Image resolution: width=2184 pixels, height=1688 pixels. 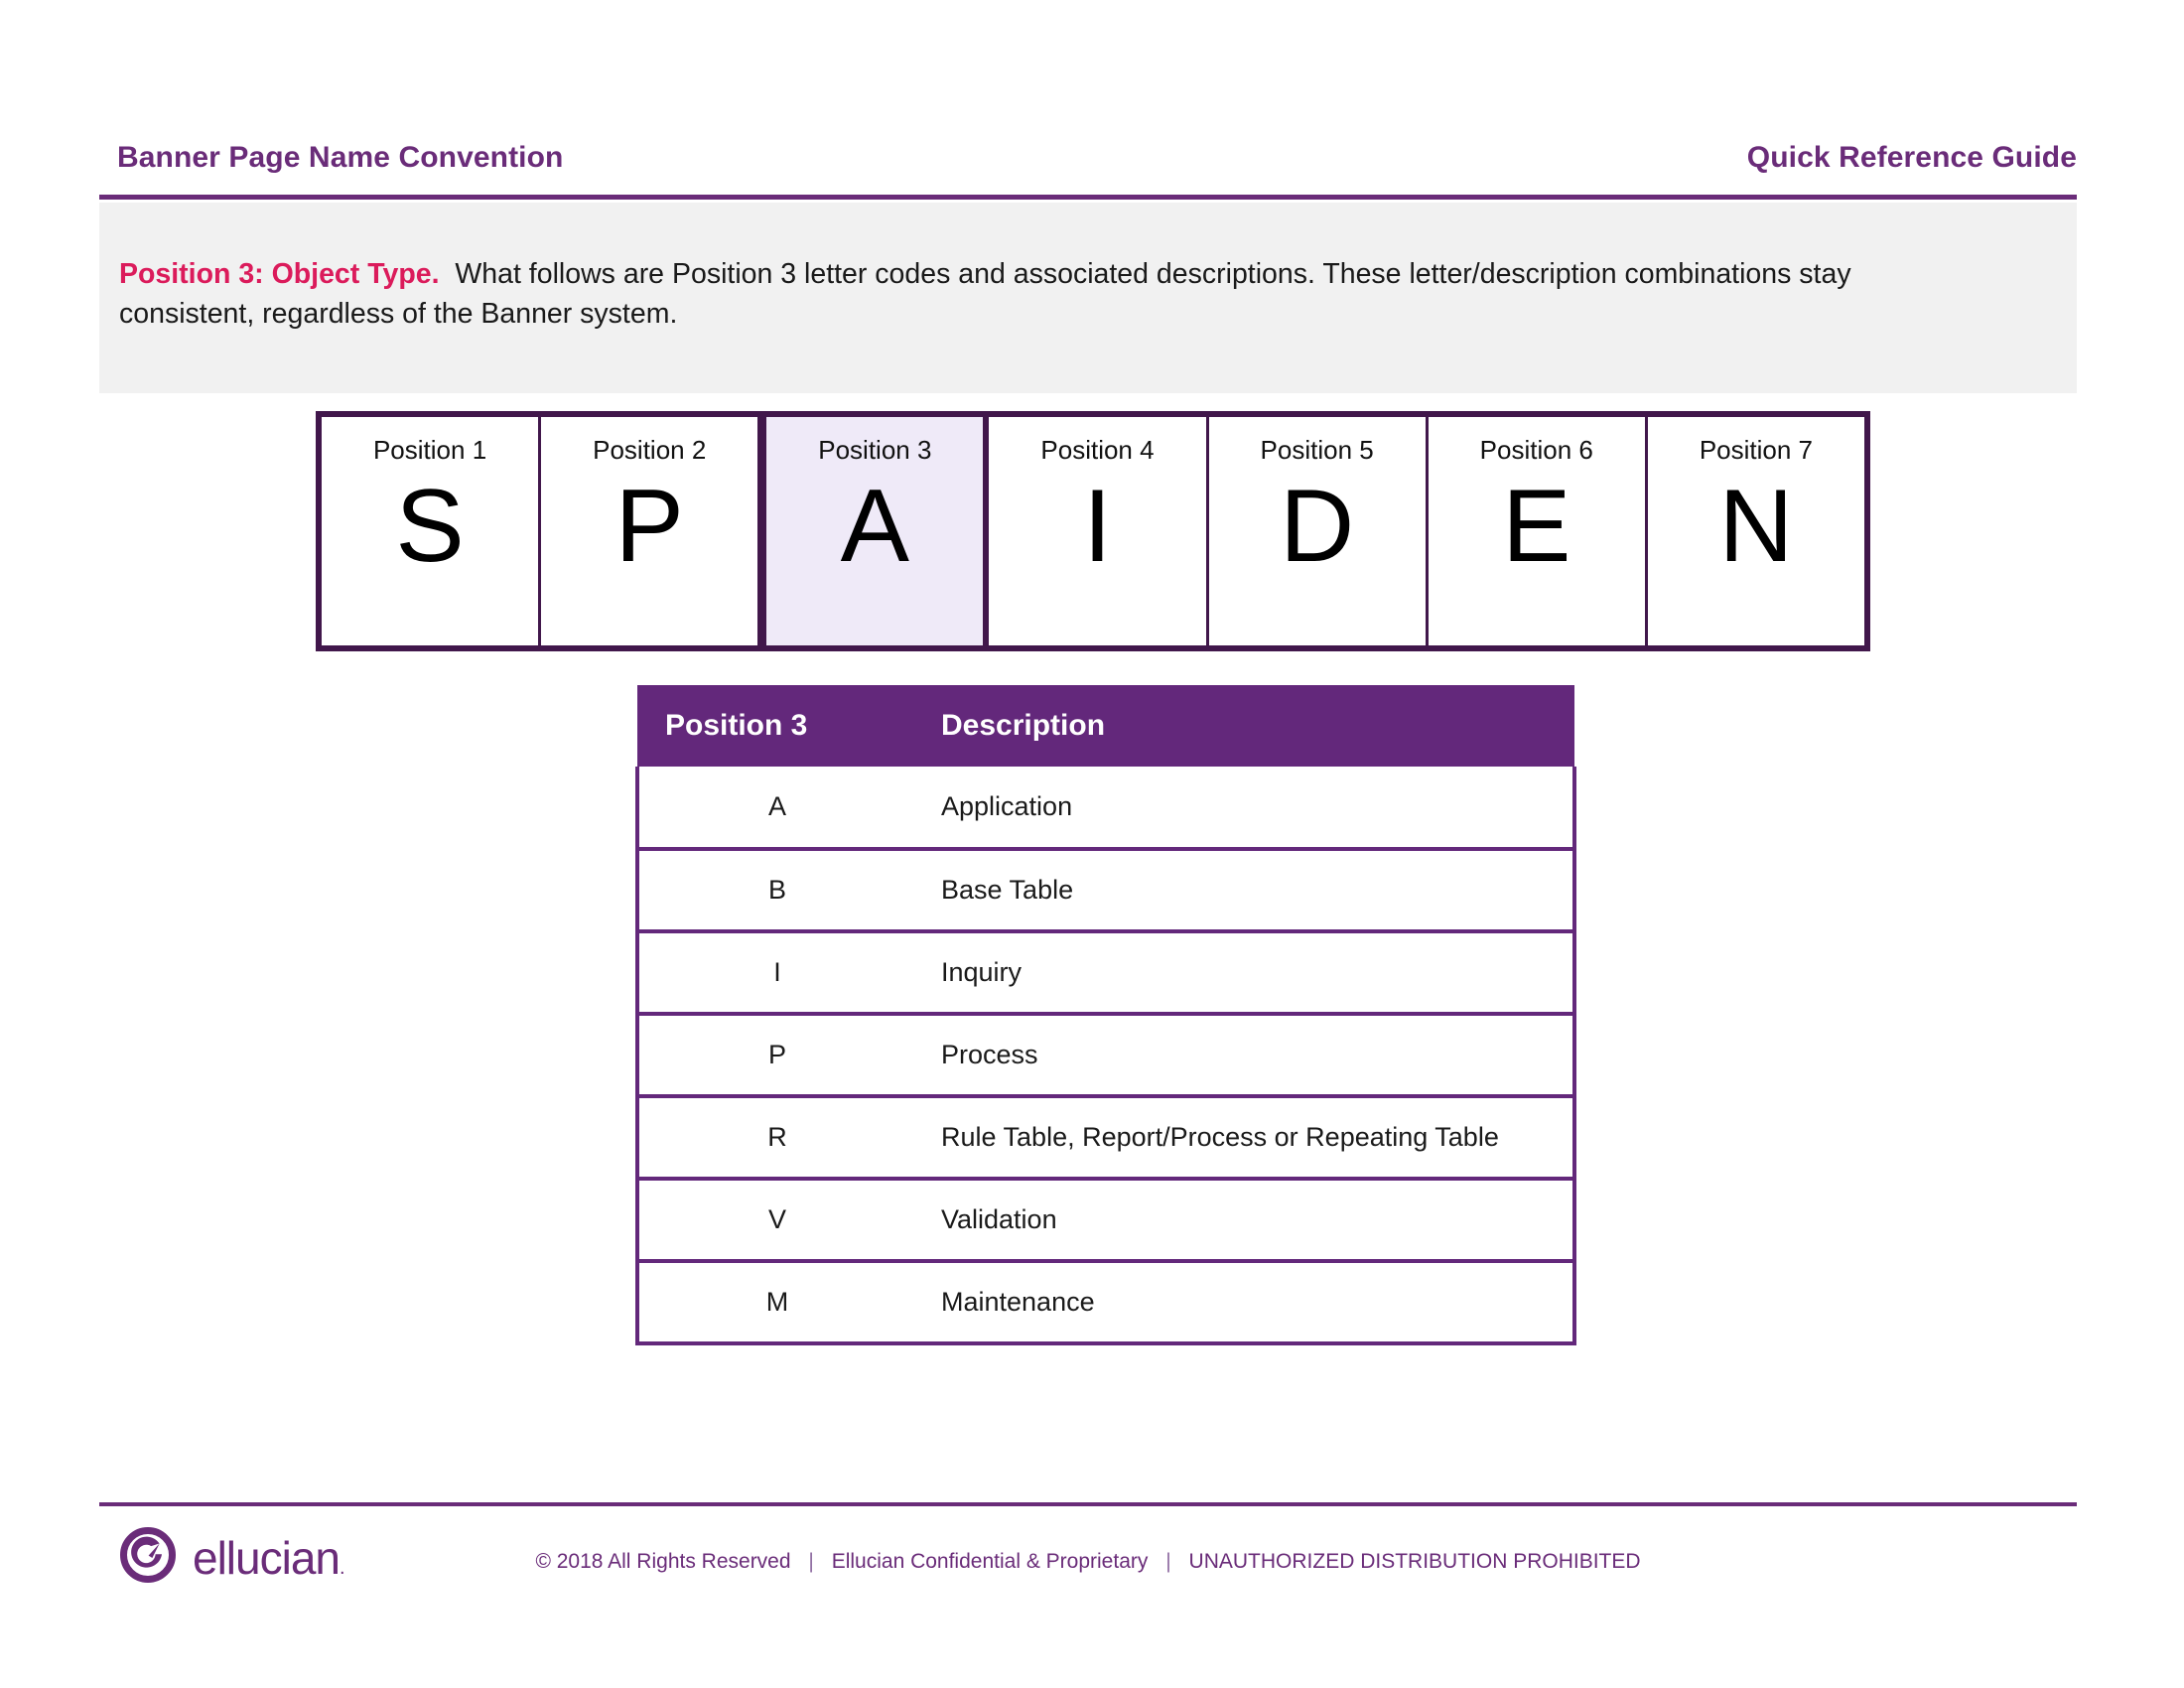 What do you see at coordinates (775, 1138) in the screenshot?
I see `table-cell-code: R` at bounding box center [775, 1138].